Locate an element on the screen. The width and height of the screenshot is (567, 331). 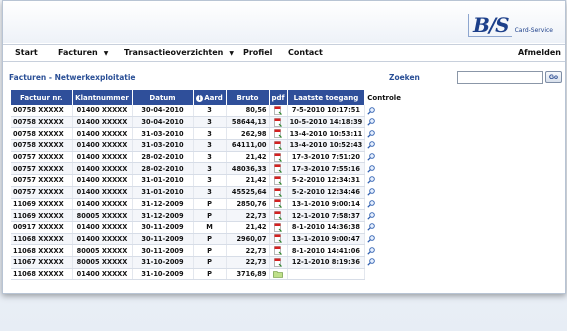
section-bar: Facturen - Netwerkexploitatie Zoeken Go is located at coordinates (285, 79).